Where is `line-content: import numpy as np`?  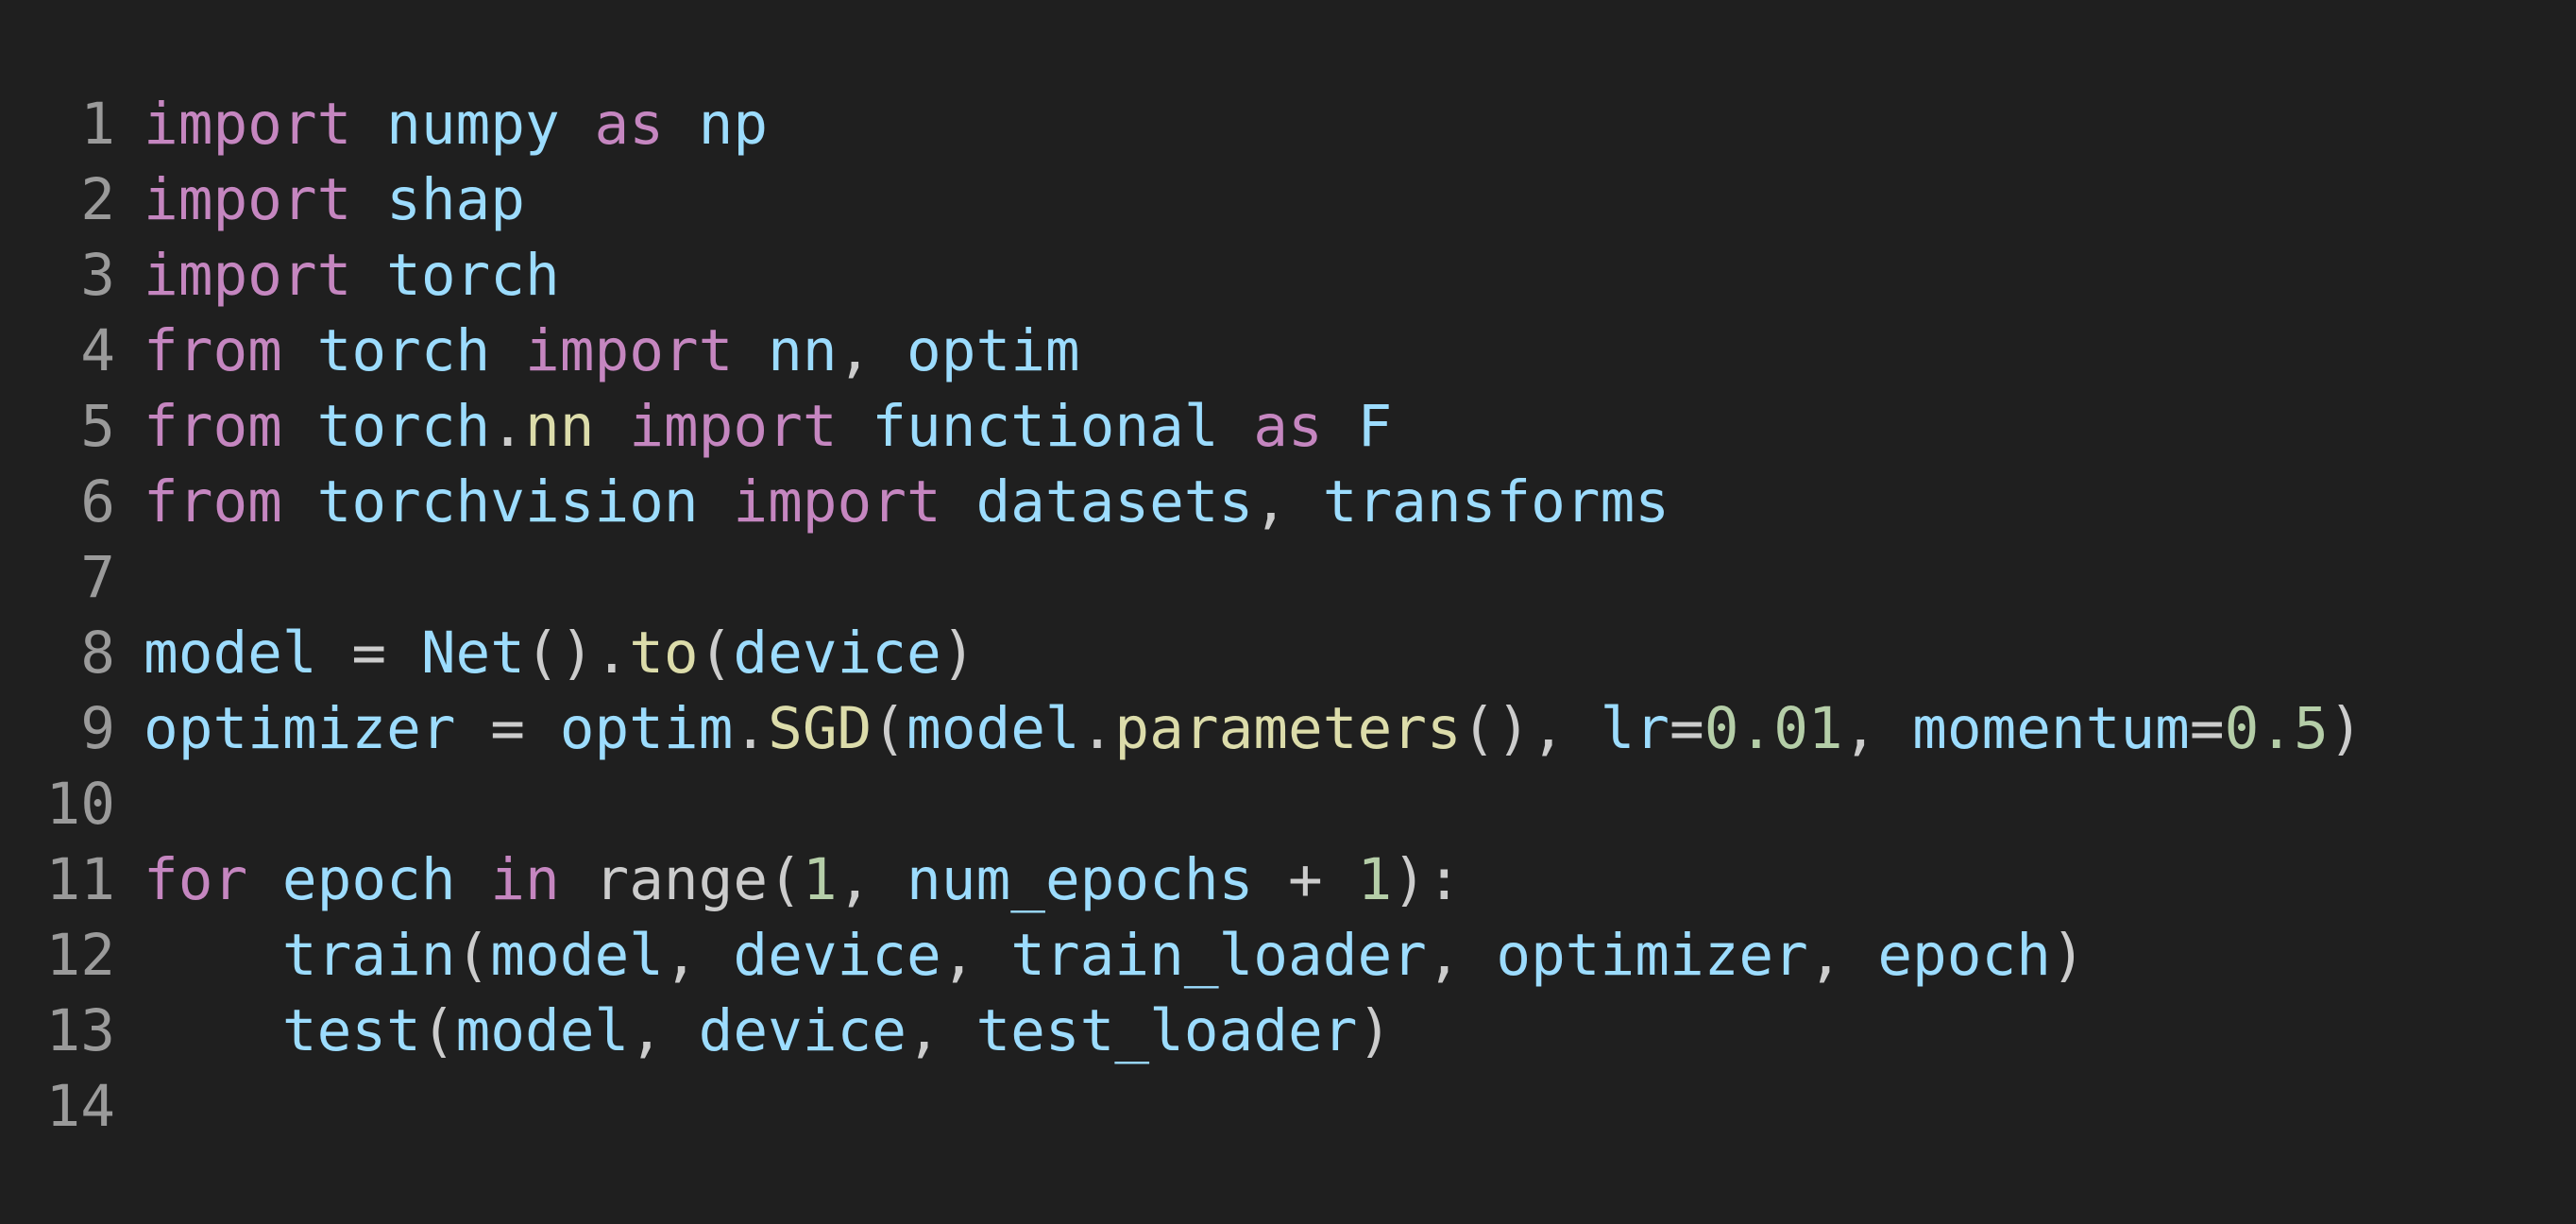
line-content: import numpy as np is located at coordinates (456, 124).